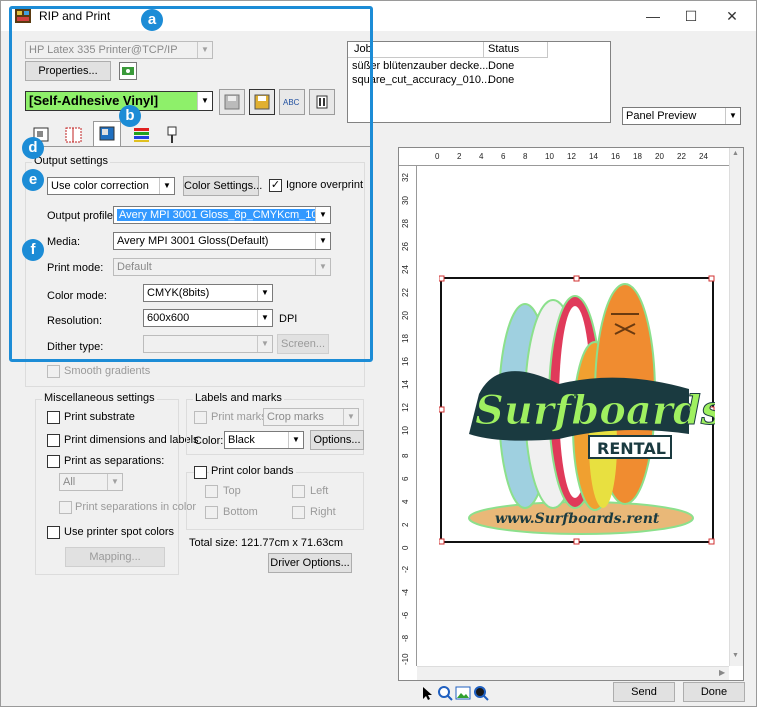 The height and width of the screenshot is (707, 757). Describe the element at coordinates (549, 156) in the screenshot. I see `ruler-h-tick: 10` at that location.